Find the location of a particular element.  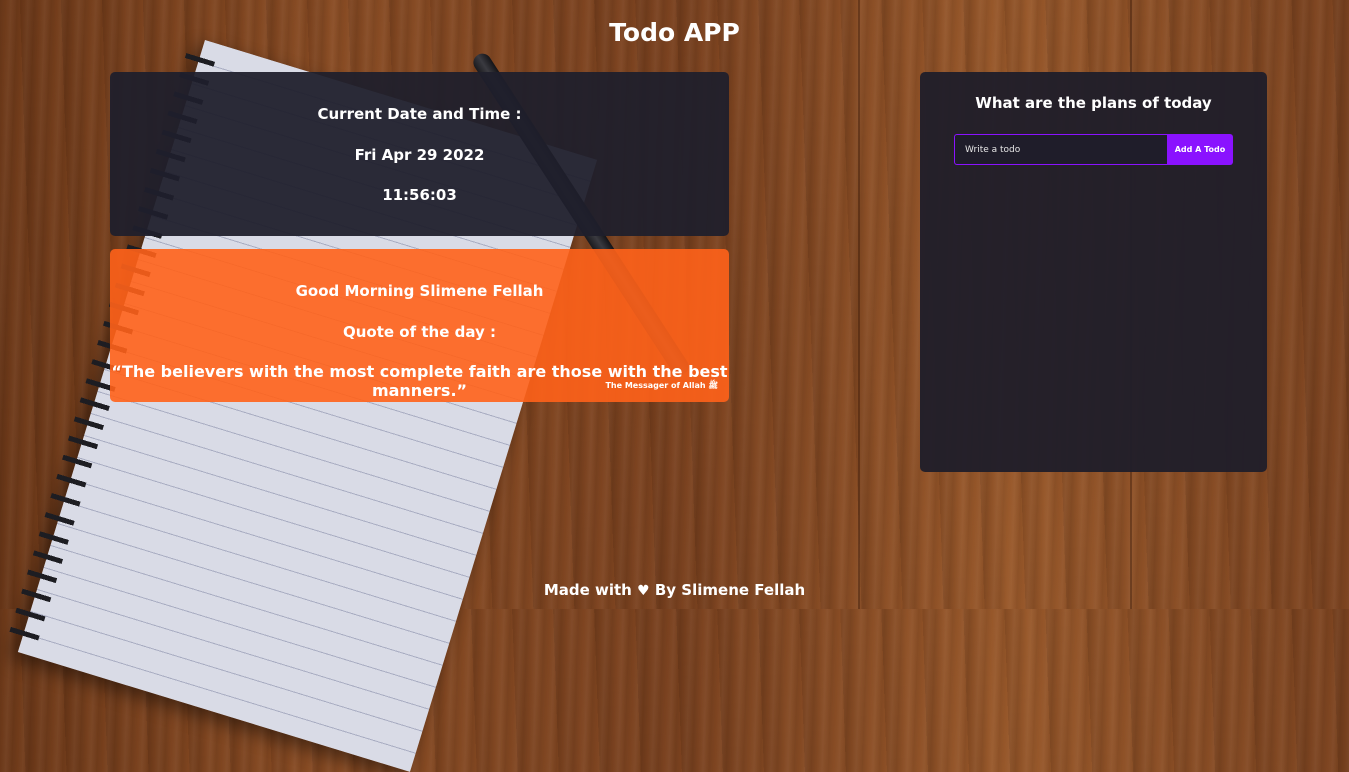

datetime-label: Current Date and Time : is located at coordinates (419, 114).